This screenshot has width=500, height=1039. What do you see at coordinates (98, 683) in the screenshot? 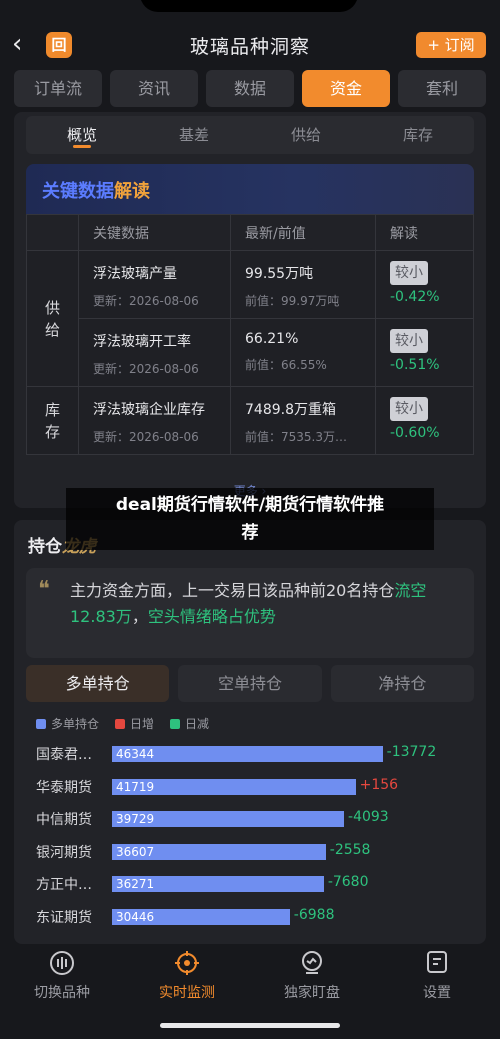
I see `tab-long-positions: 多单持仓` at bounding box center [98, 683].